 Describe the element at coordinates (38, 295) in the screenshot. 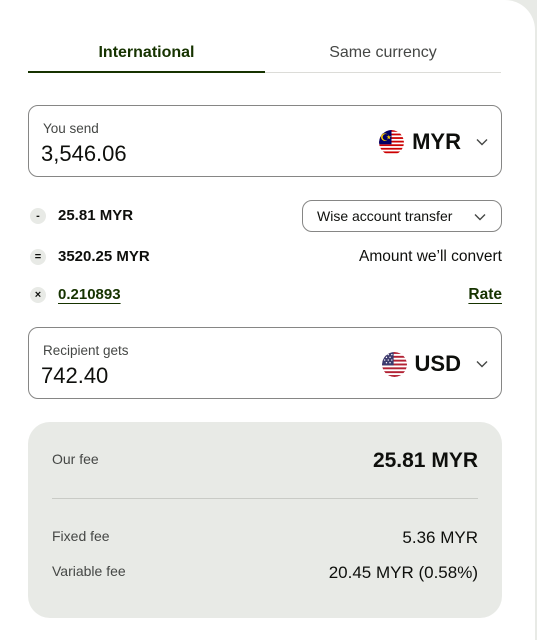

I see `multiply-operator-icon: ×` at that location.